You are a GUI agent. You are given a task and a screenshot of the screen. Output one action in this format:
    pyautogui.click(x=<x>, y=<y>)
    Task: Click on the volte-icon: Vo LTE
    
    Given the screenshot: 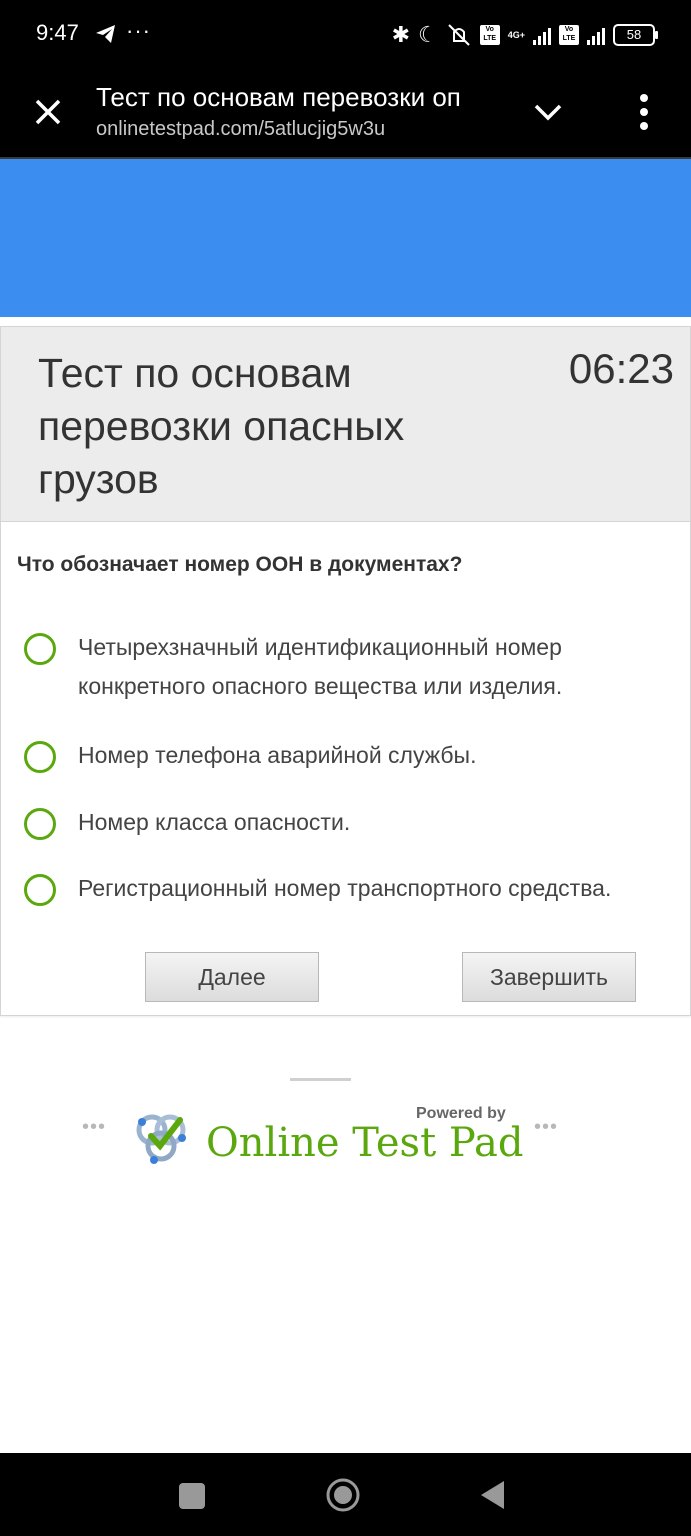 What is the action you would take?
    pyautogui.click(x=489, y=35)
    